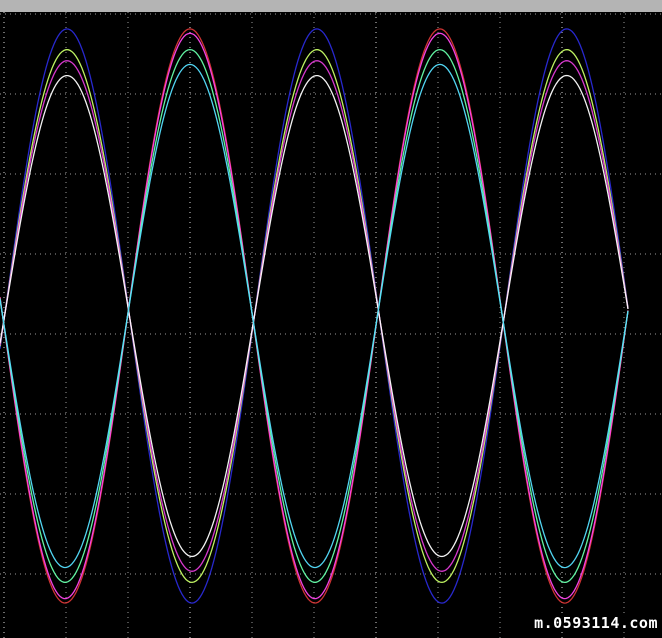 This screenshot has width=662, height=638. I want to click on window-title-bar, so click(331, 6).